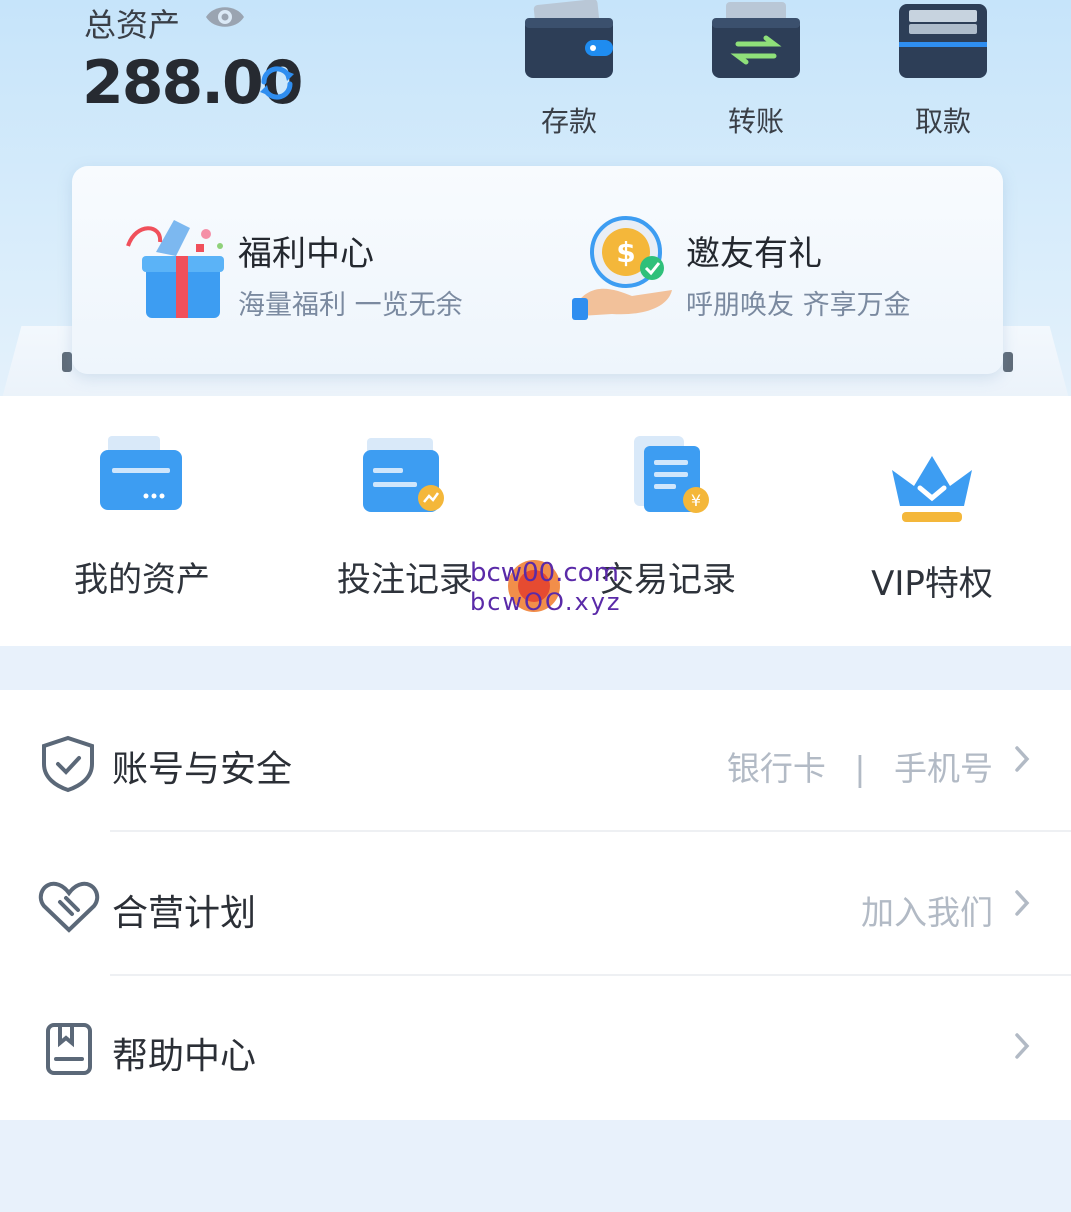 This screenshot has width=1071, height=1212. Describe the element at coordinates (927, 910) in the screenshot. I see `join-us-link: 加入我们` at that location.